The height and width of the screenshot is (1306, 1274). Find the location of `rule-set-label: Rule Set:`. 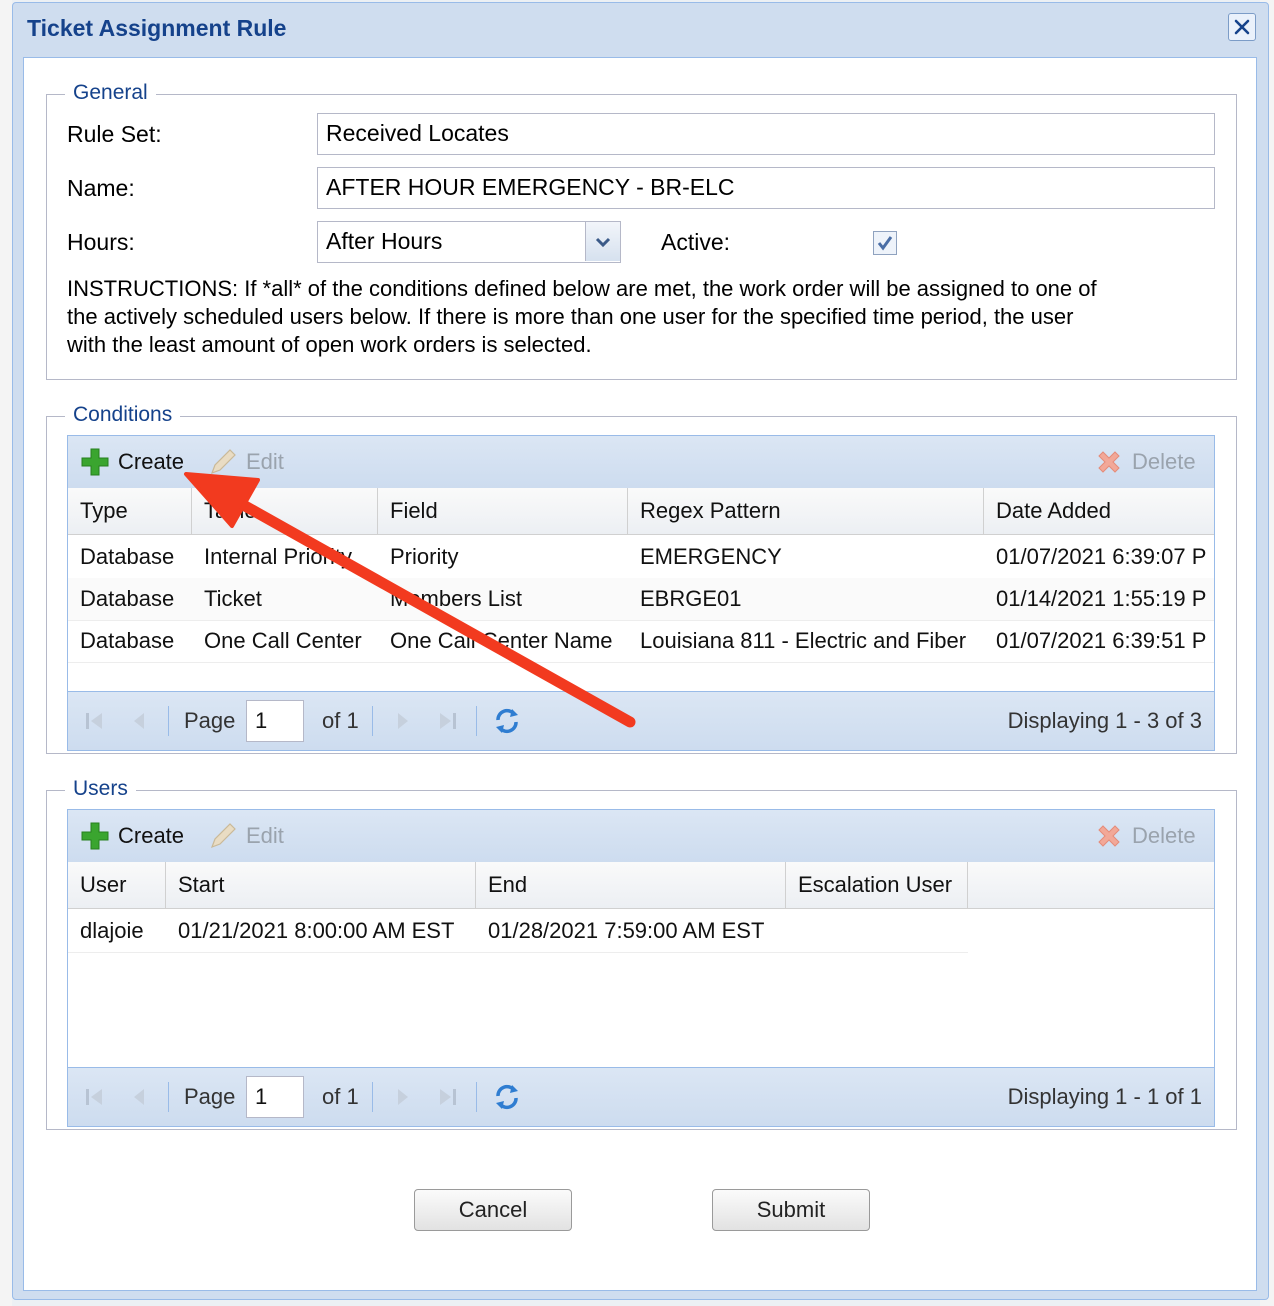

rule-set-label: Rule Set: is located at coordinates (114, 134).